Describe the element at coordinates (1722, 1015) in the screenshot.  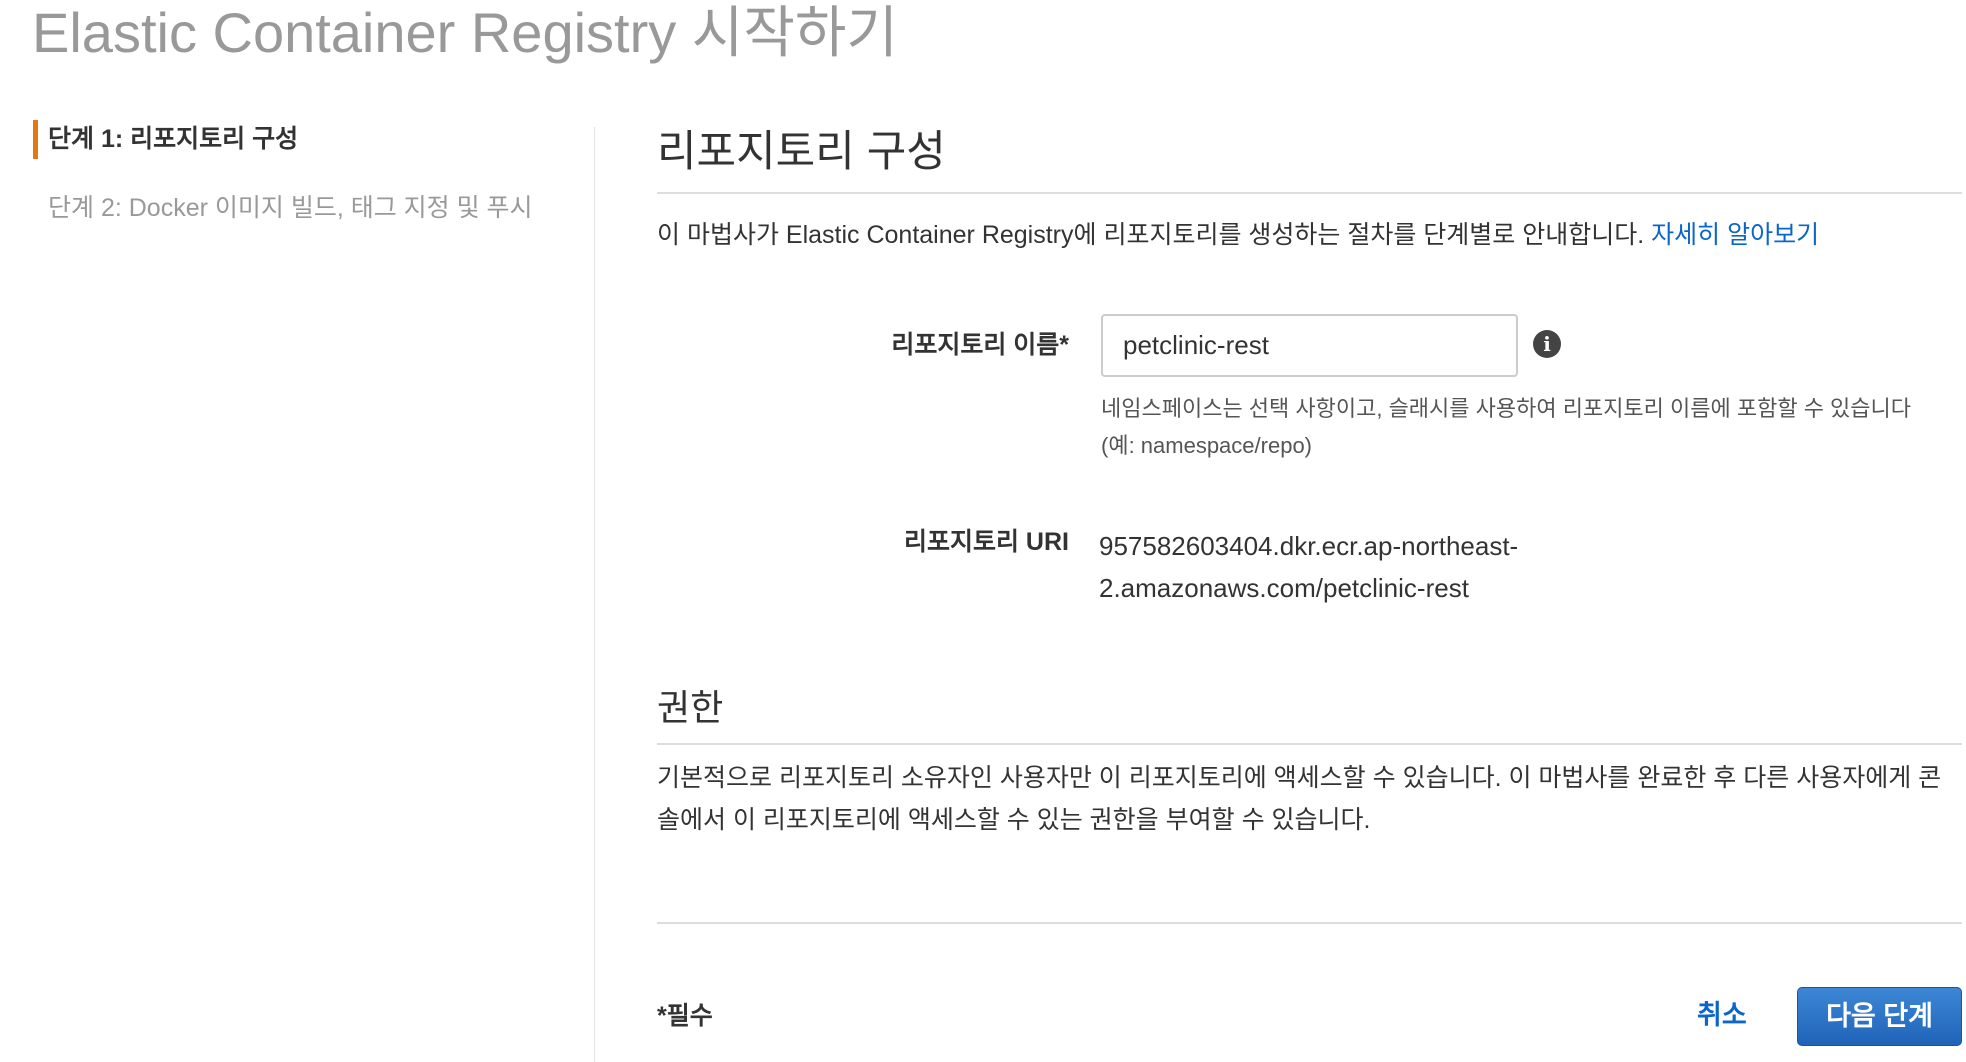
I see `cancel-button: 취소` at that location.